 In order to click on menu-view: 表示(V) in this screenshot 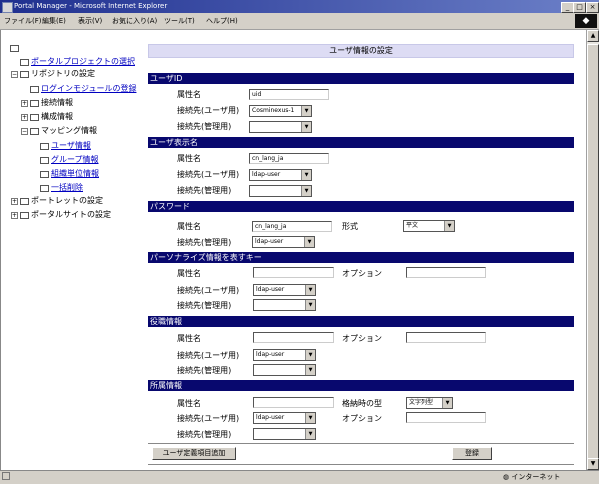, I will do `click(90, 21)`.